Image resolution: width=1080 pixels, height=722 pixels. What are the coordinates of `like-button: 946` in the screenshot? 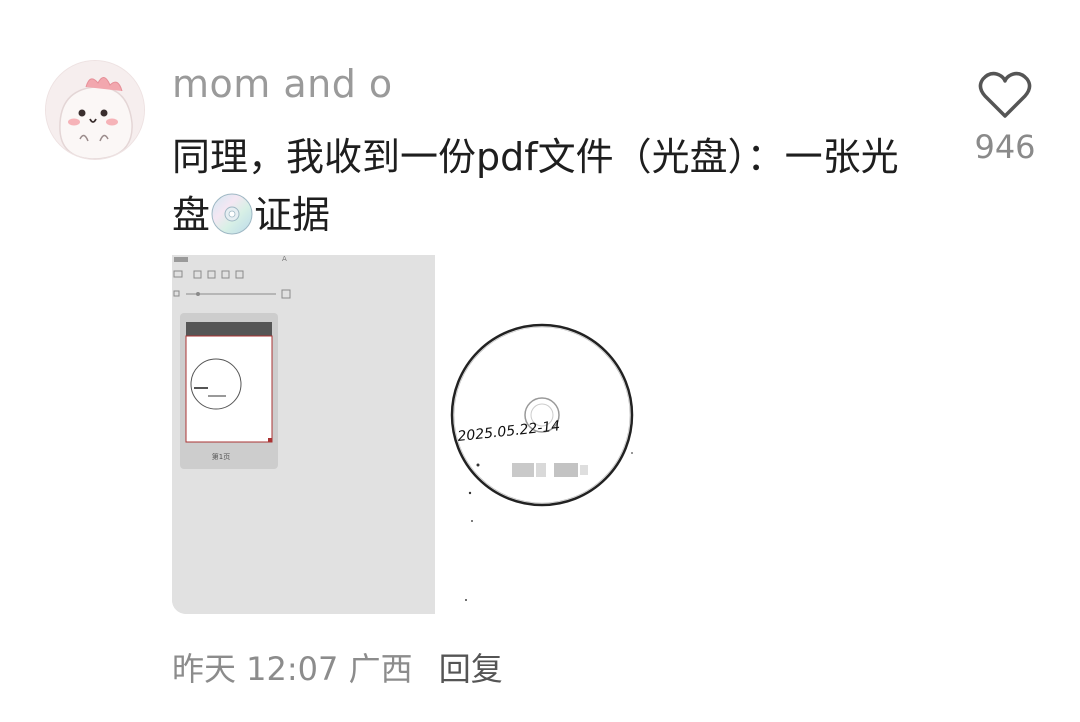 It's located at (1005, 118).